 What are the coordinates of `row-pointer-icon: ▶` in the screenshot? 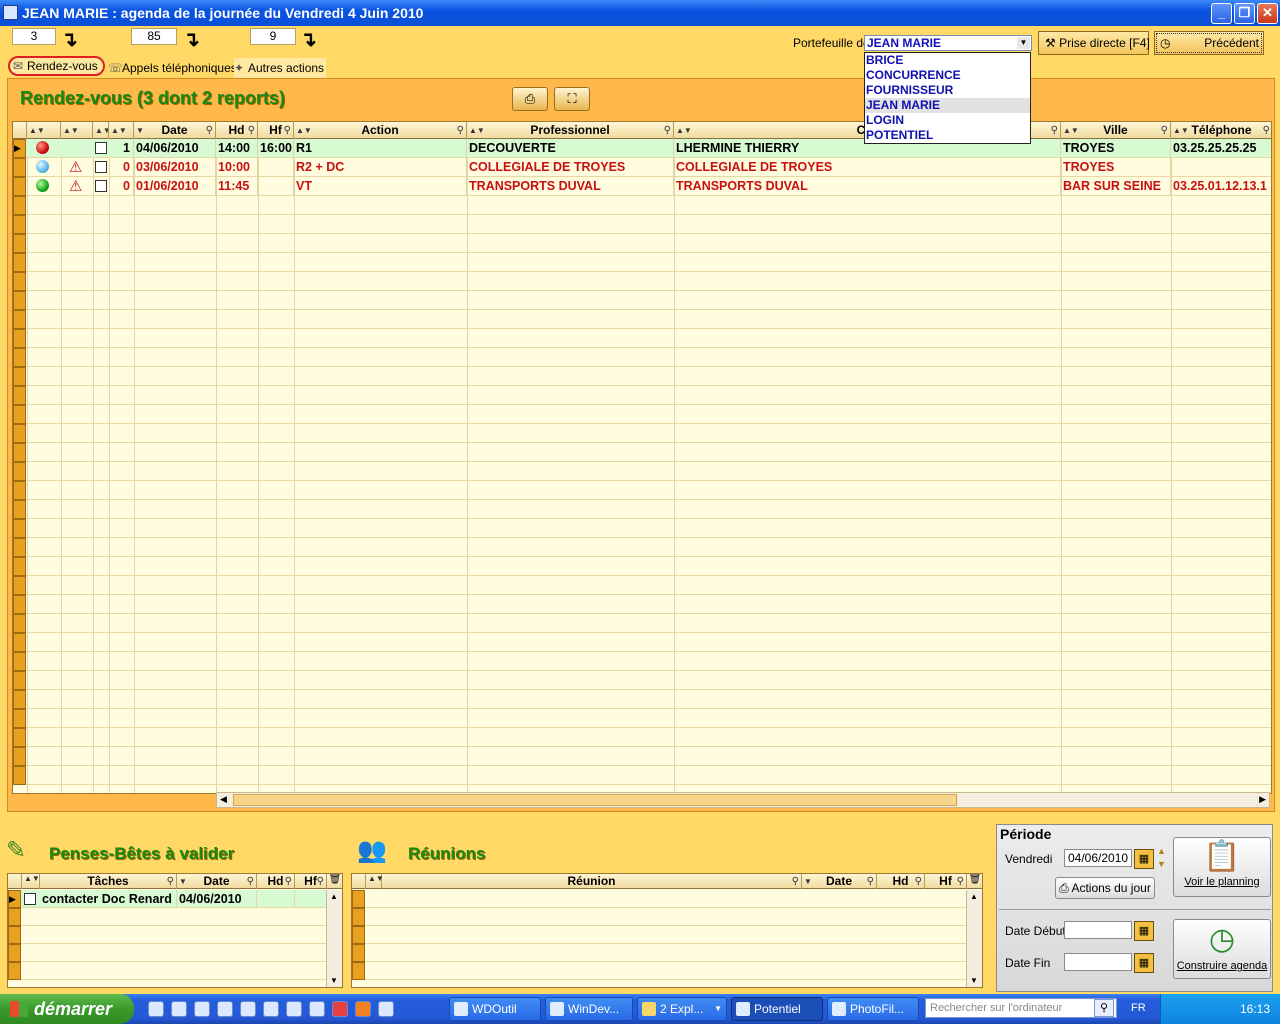 It's located at (14, 899).